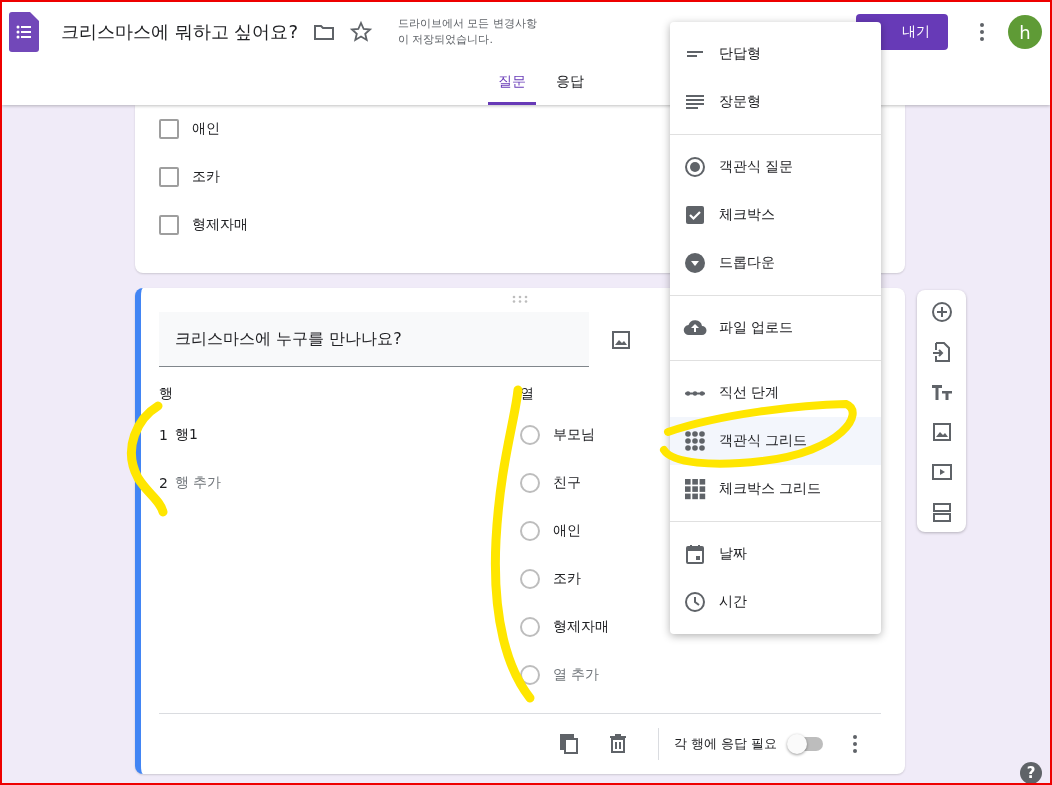 This screenshot has width=1052, height=785. I want to click on column-label: 친구, so click(567, 483).